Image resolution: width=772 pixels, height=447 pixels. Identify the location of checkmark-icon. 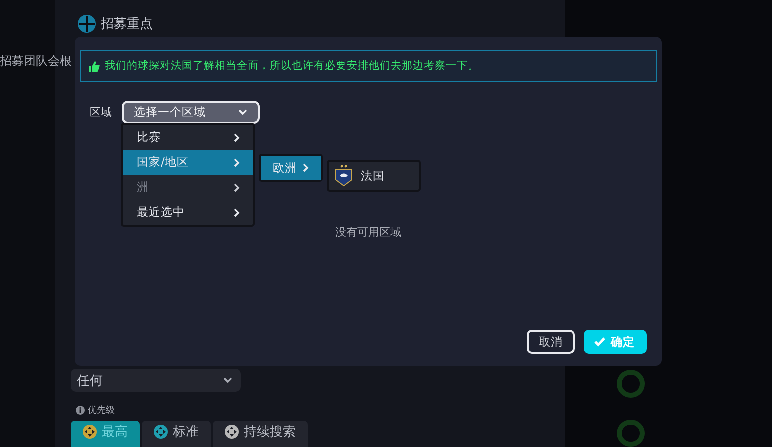
(600, 342).